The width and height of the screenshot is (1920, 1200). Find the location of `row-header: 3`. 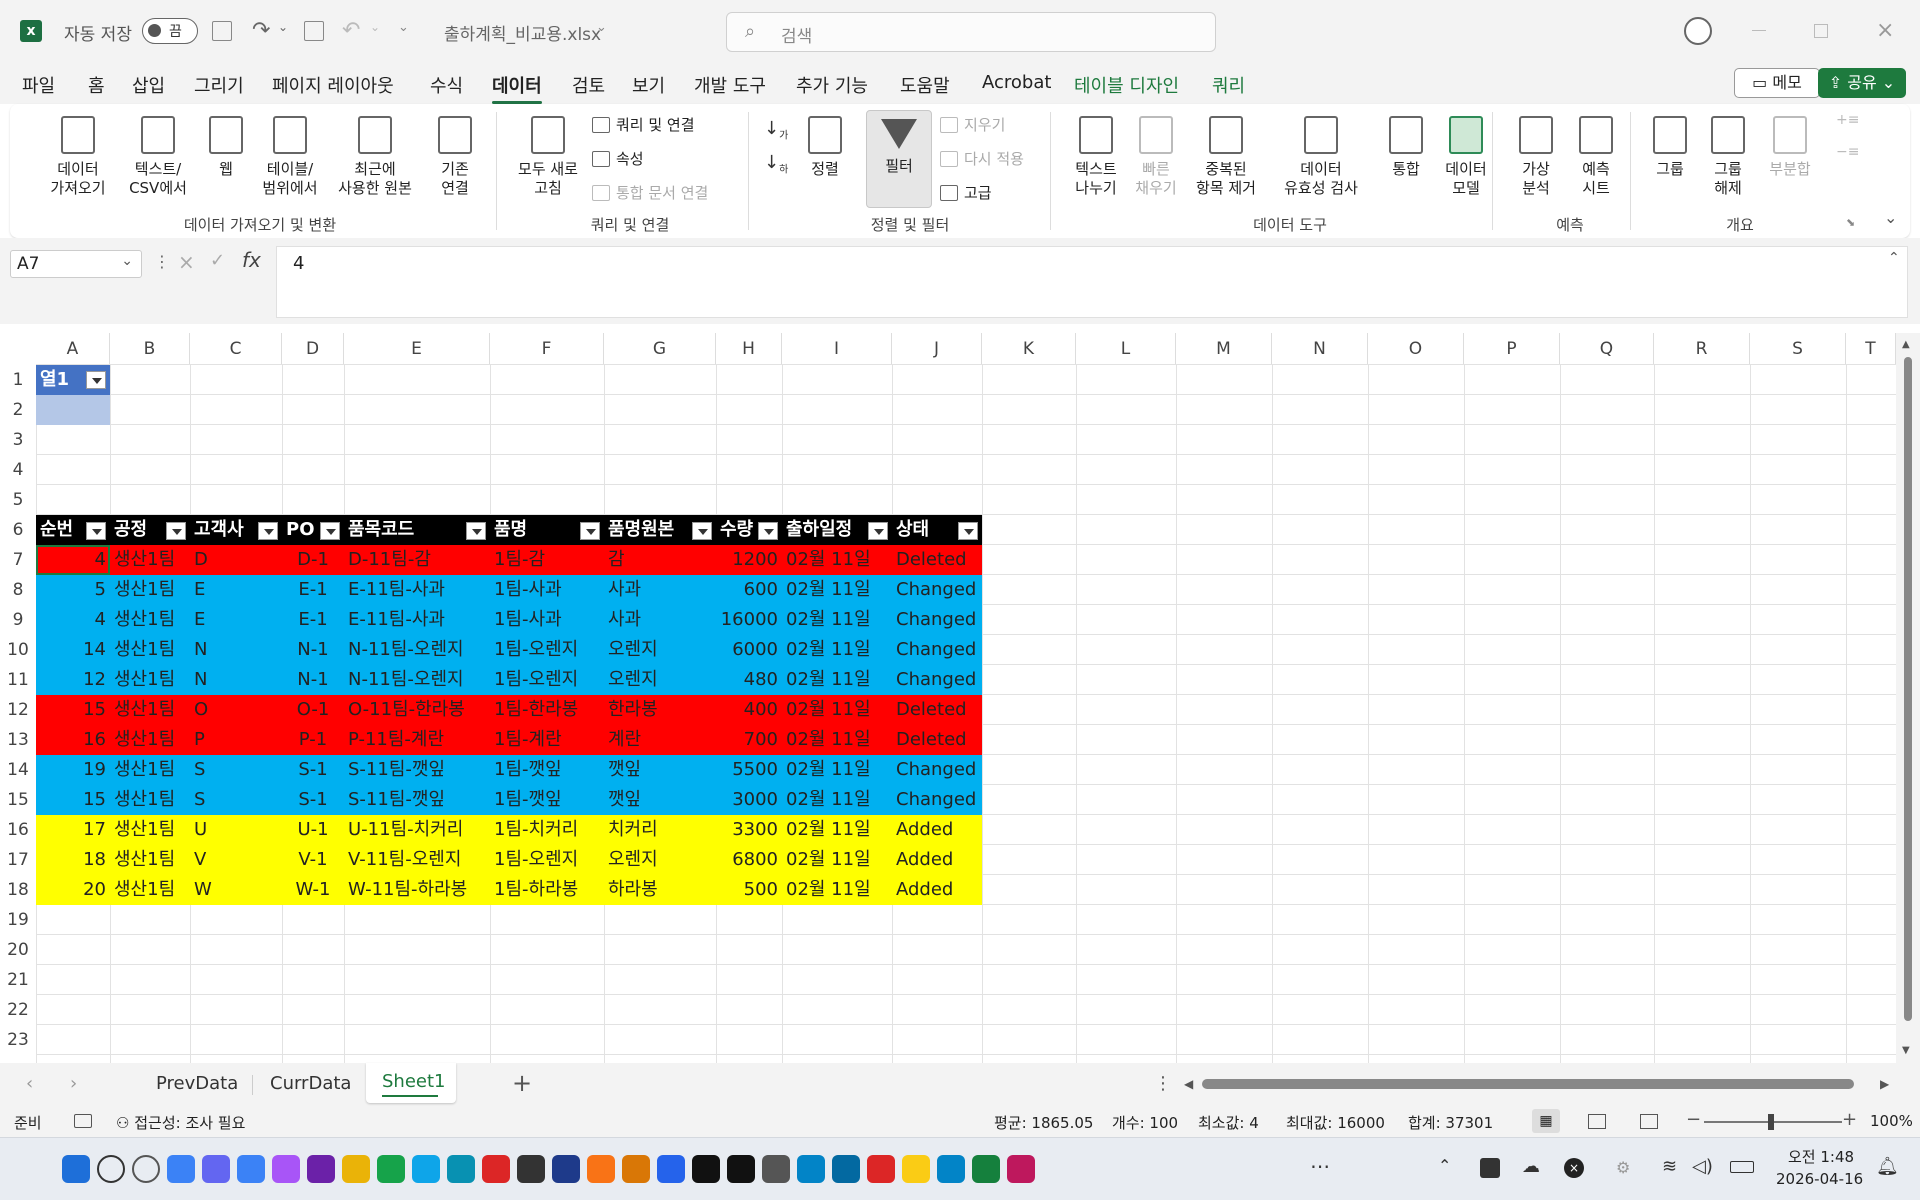

row-header: 3 is located at coordinates (18, 440).